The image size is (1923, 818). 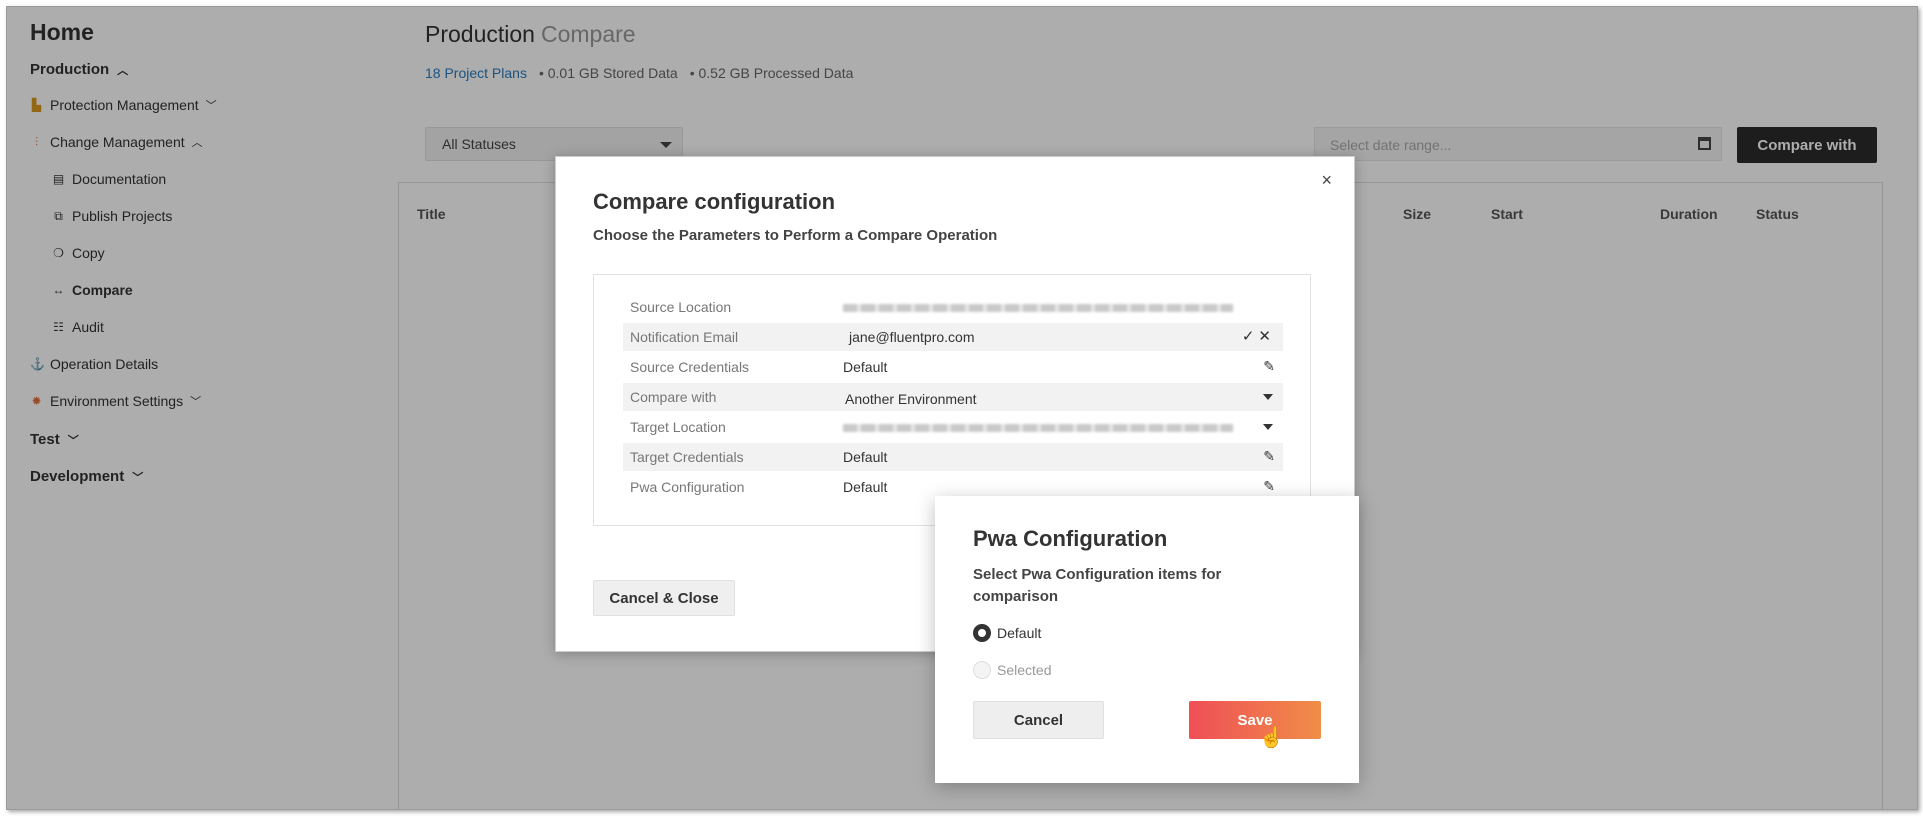 What do you see at coordinates (1038, 428) in the screenshot?
I see `blurred-target-url` at bounding box center [1038, 428].